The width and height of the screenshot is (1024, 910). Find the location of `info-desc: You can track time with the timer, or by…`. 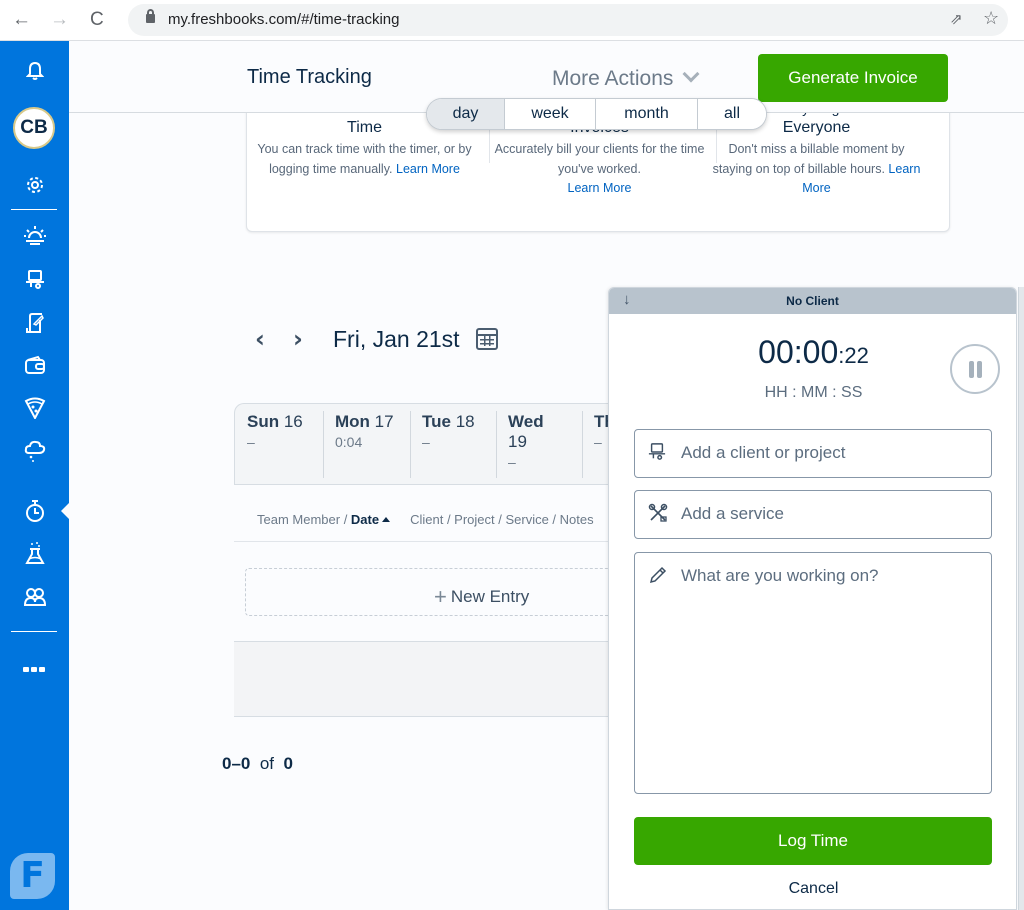

info-desc: You can track time with the timer, or by… is located at coordinates (364, 159).